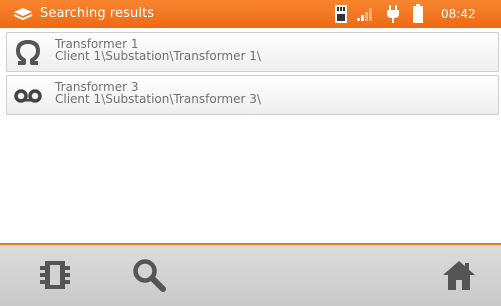  I want to click on status-bar: Searching results 08:42, so click(250, 14).